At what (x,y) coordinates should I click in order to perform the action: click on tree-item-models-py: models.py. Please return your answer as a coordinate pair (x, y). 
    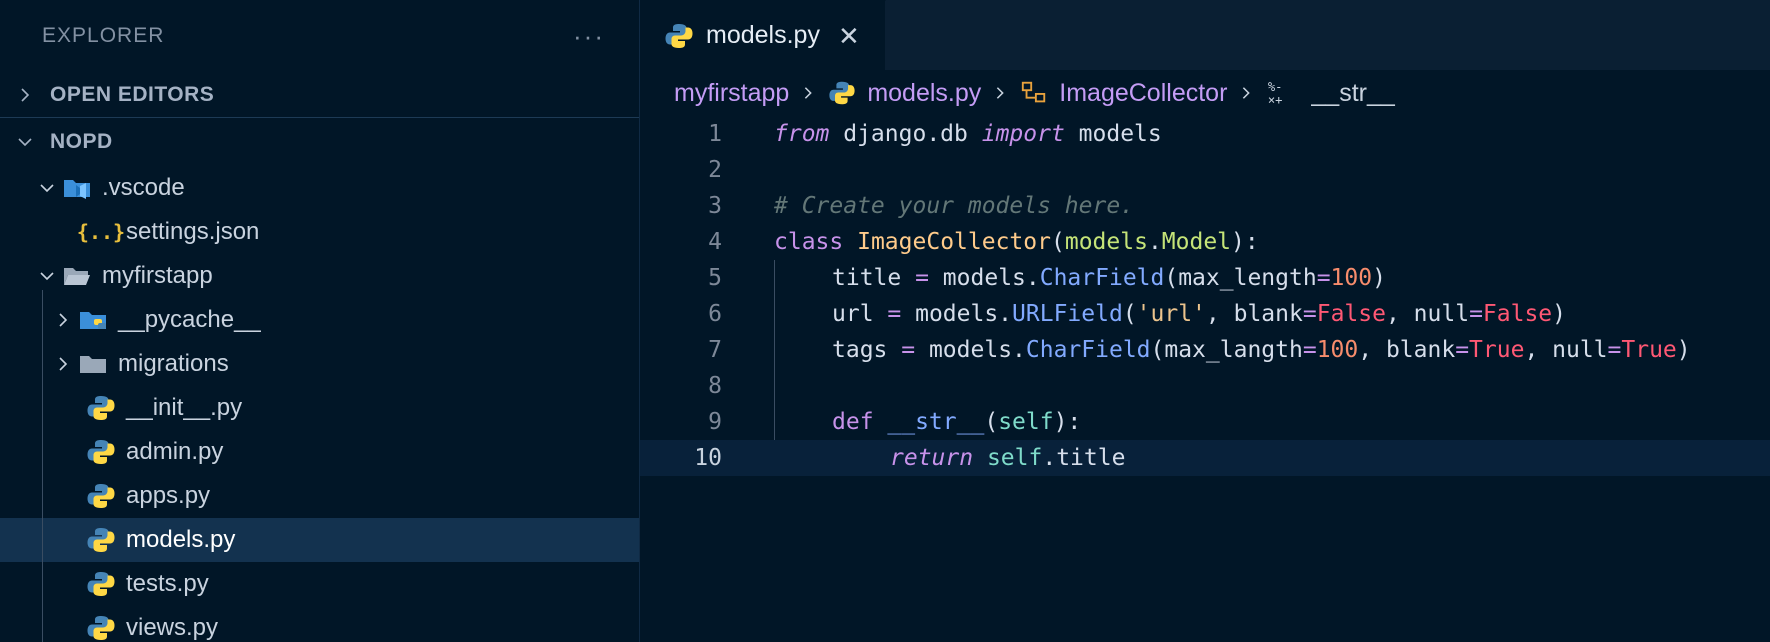
    Looking at the image, I should click on (319, 540).